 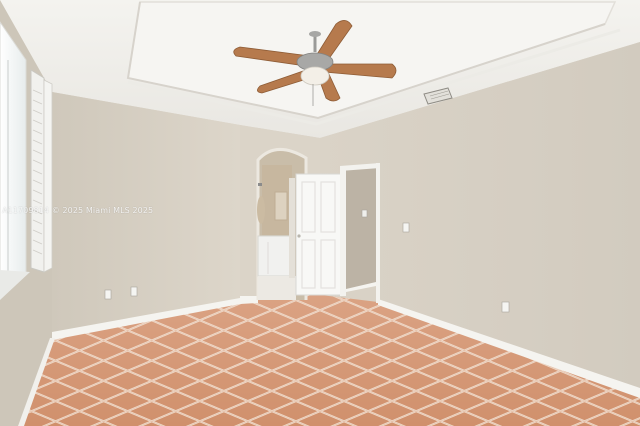 I want to click on bathroom-vanity, so click(x=274, y=256).